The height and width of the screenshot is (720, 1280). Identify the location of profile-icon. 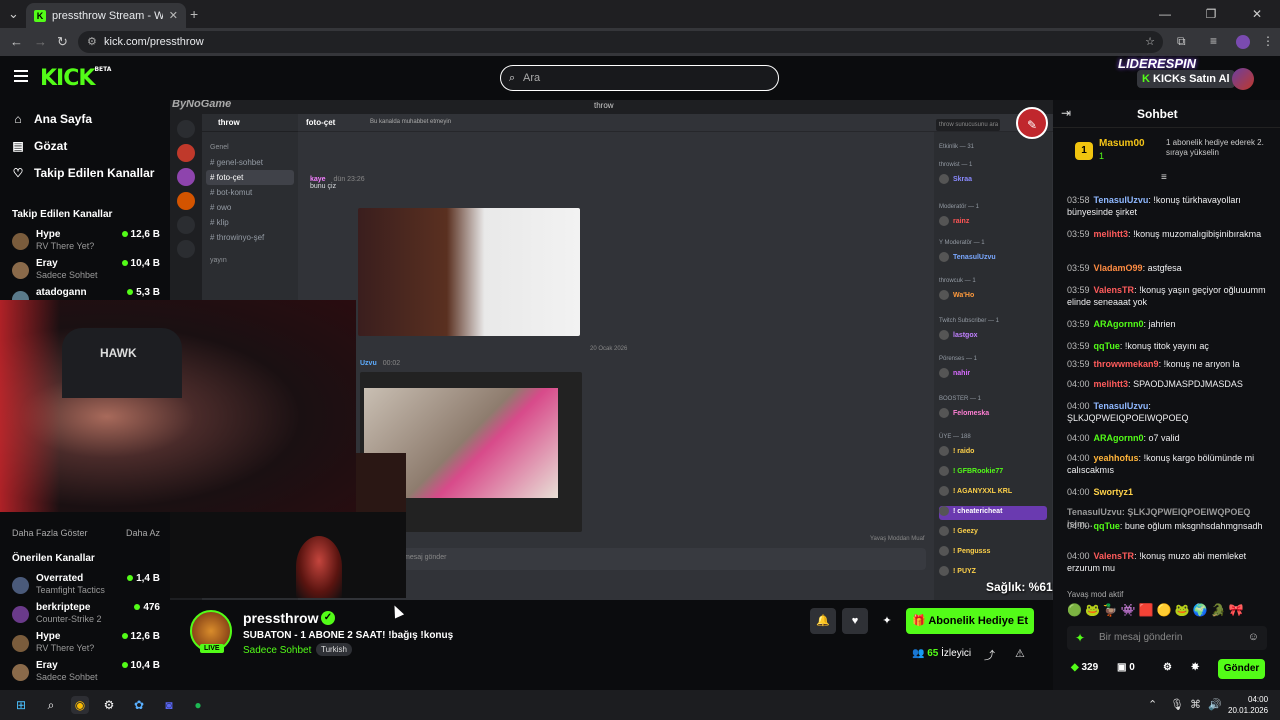
(1243, 42).